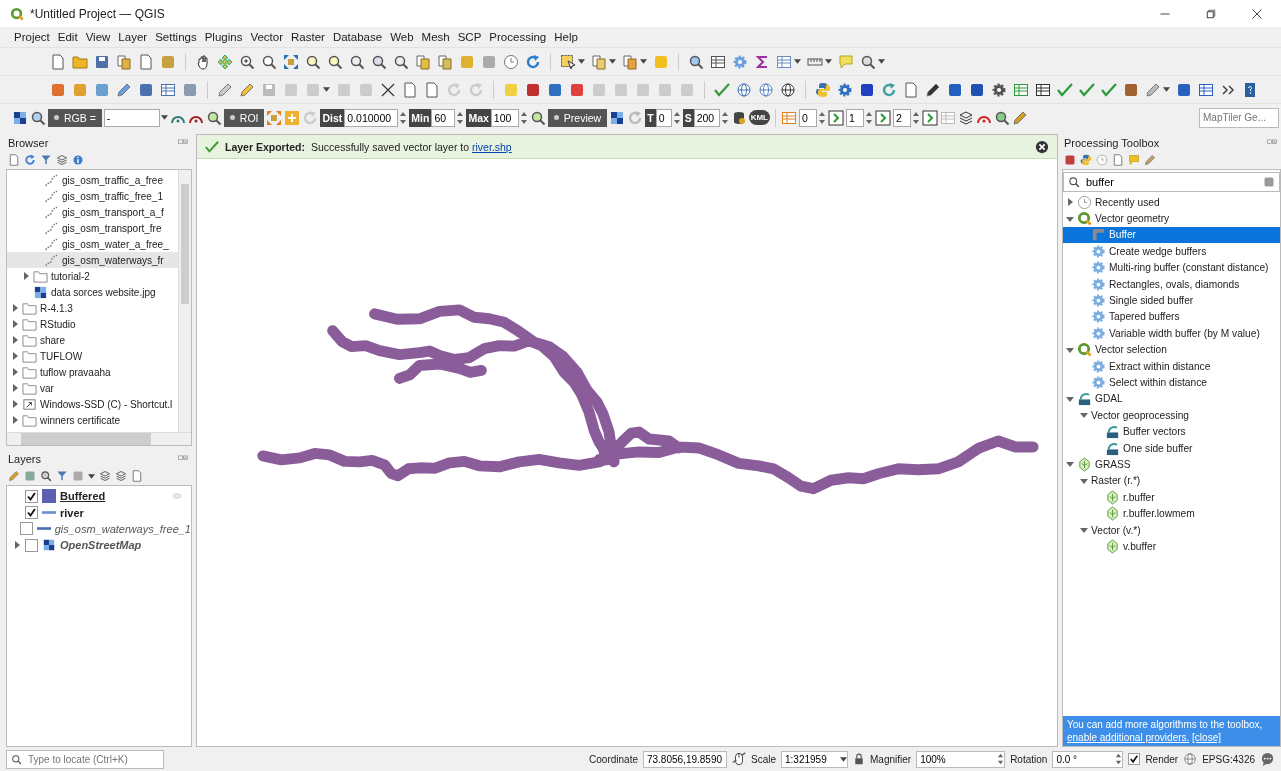  What do you see at coordinates (92, 388) in the screenshot?
I see `browser-item: var` at bounding box center [92, 388].